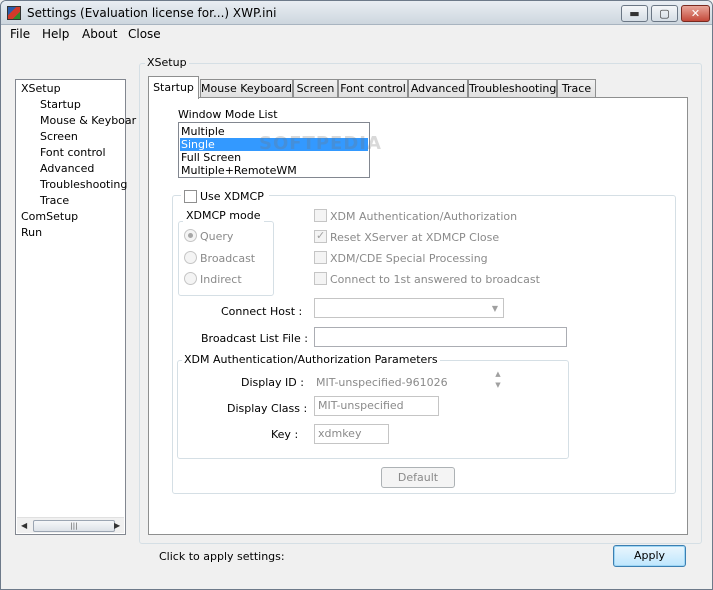 This screenshot has height=590, width=713. What do you see at coordinates (190, 257) in the screenshot?
I see `radio-broadcast` at bounding box center [190, 257].